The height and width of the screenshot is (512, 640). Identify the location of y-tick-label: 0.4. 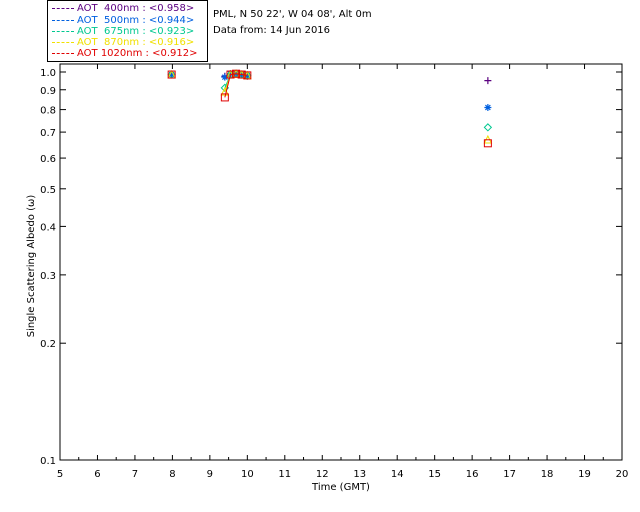
(48, 227).